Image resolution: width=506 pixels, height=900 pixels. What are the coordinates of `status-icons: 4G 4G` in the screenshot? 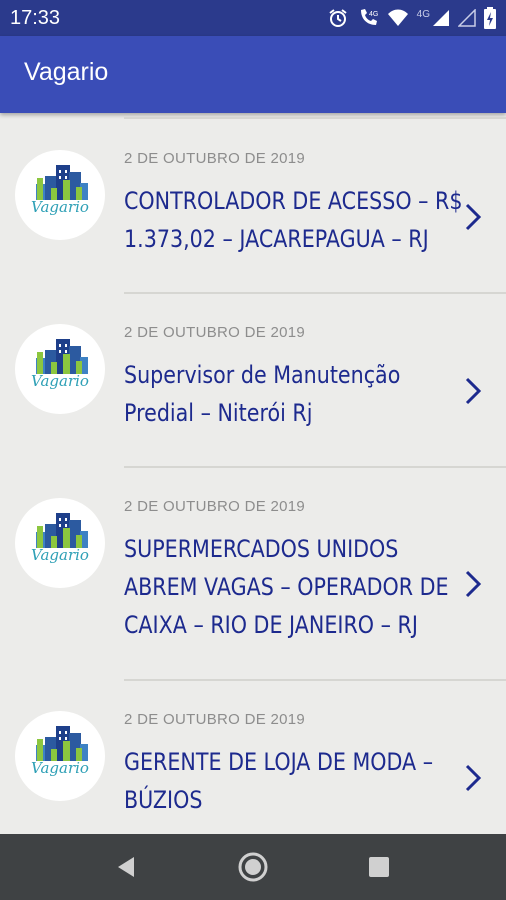 It's located at (411, 18).